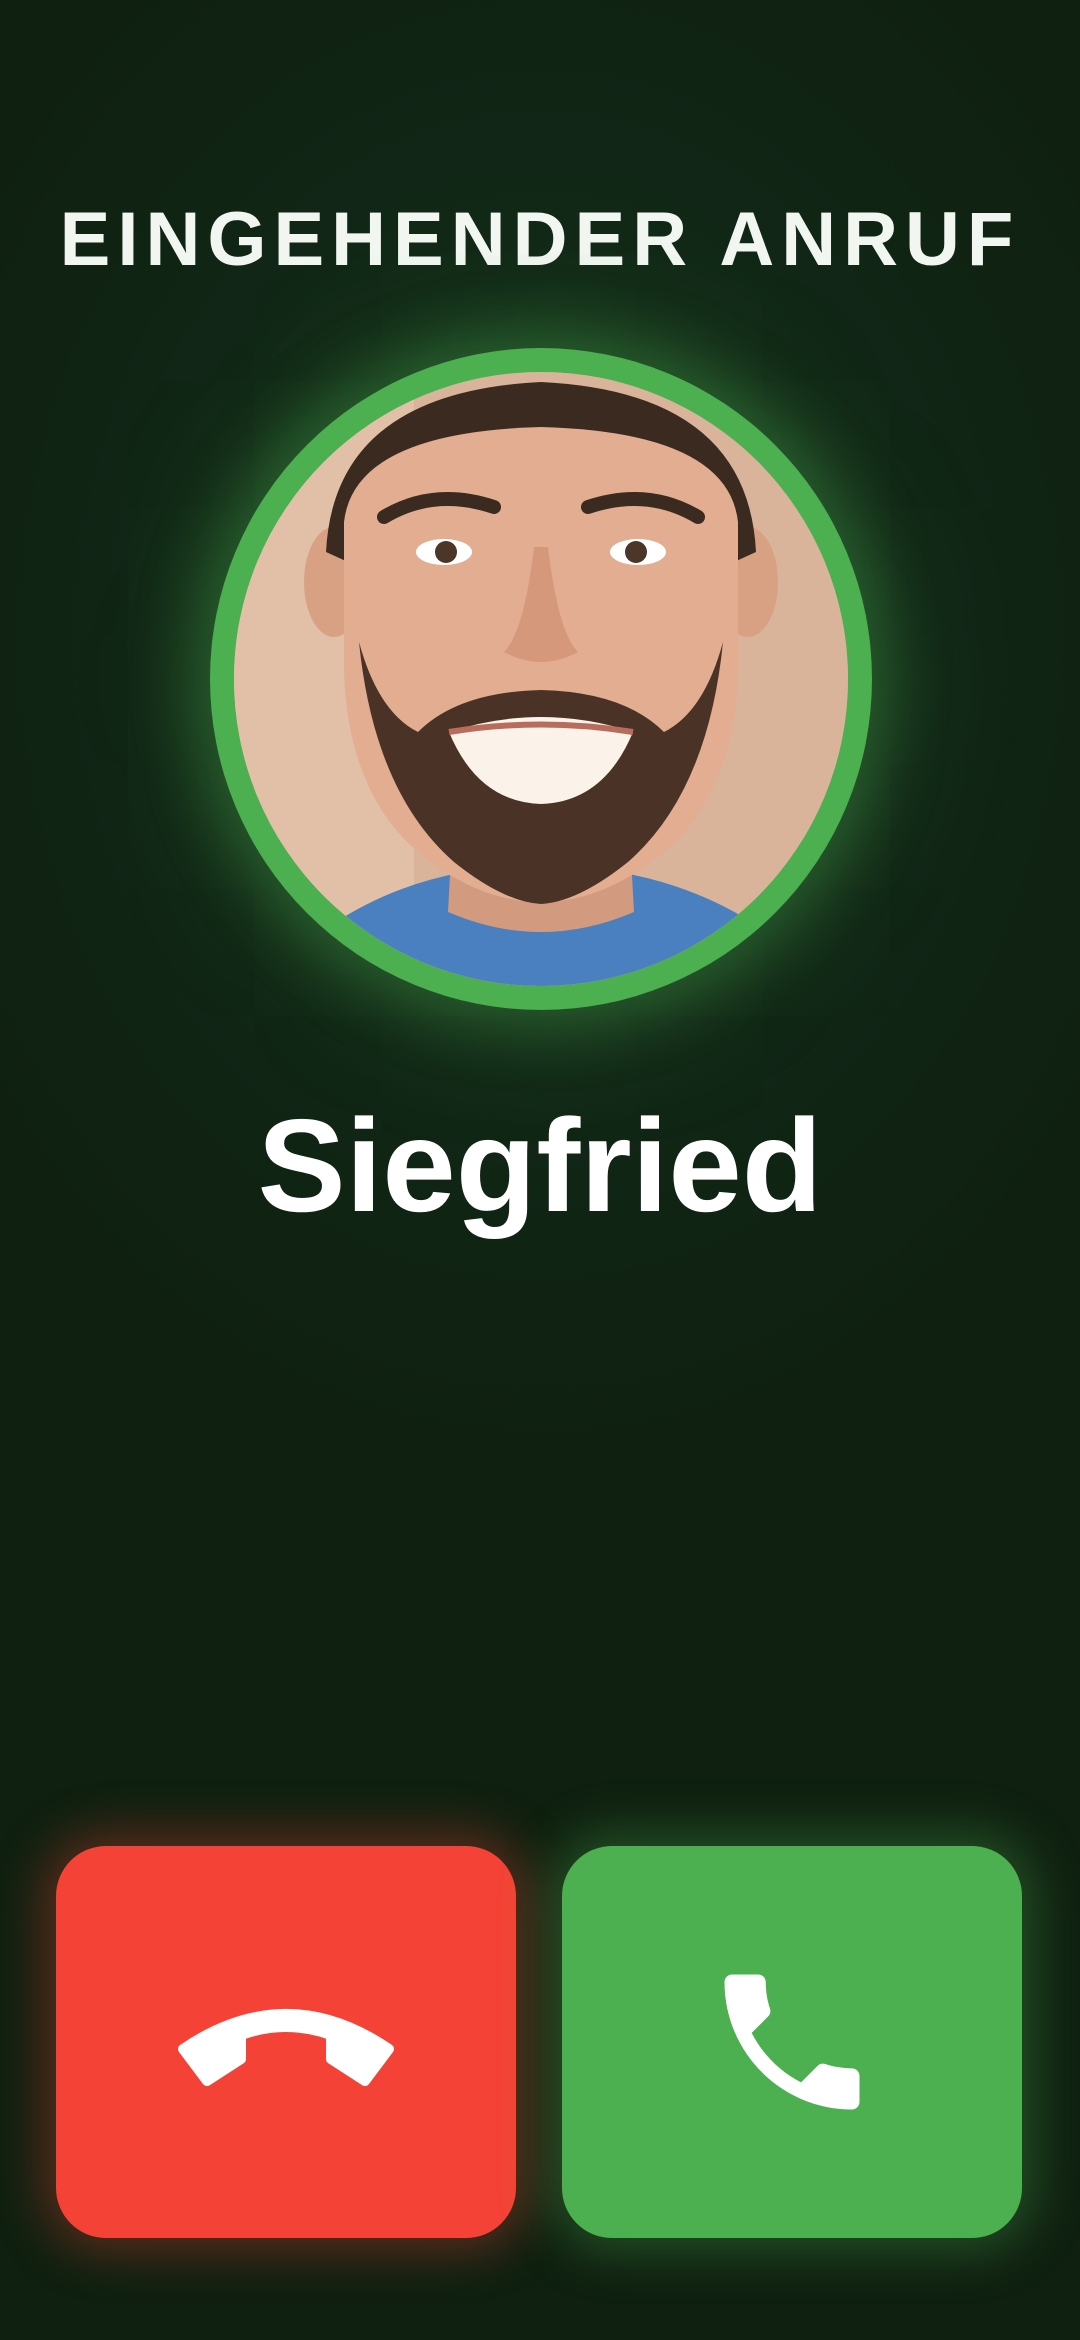  I want to click on accept-call-button, so click(792, 2042).